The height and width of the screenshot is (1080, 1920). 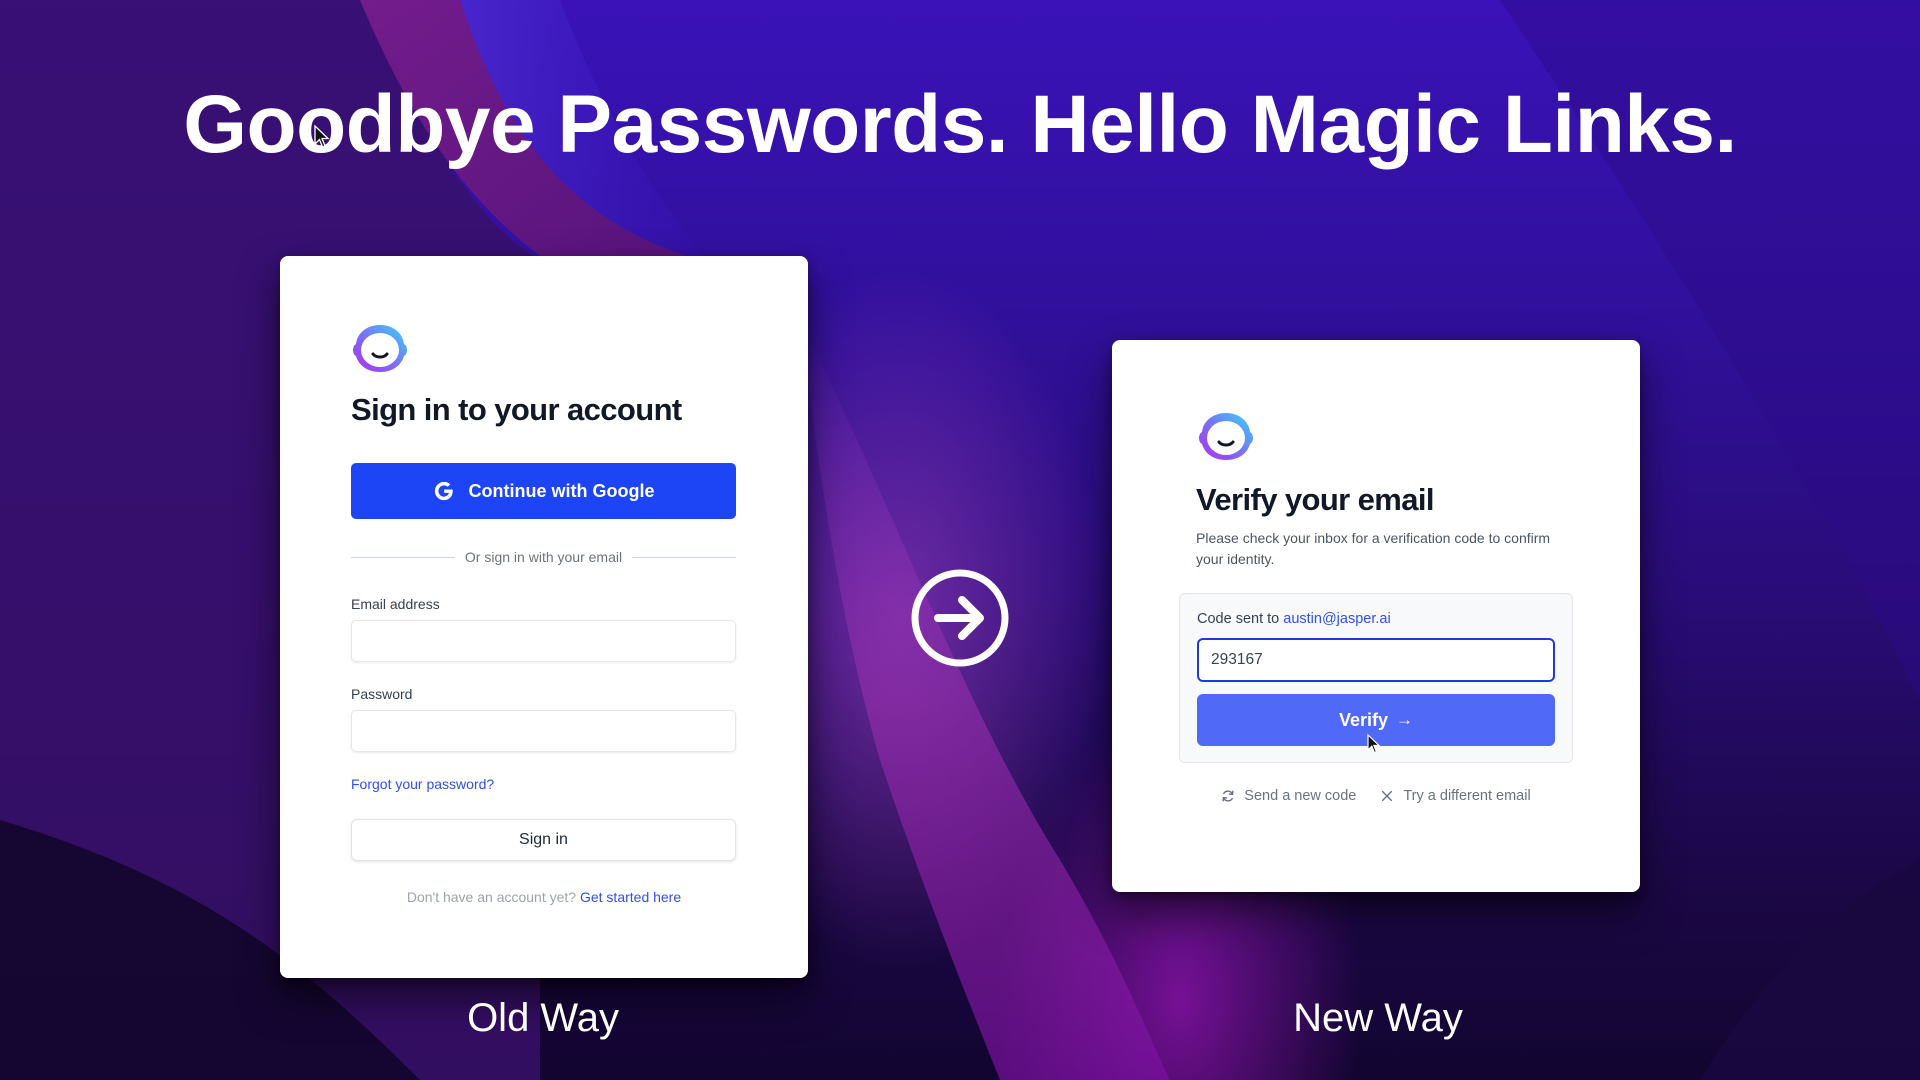 What do you see at coordinates (630, 897) in the screenshot?
I see `get-started-link: Get started here` at bounding box center [630, 897].